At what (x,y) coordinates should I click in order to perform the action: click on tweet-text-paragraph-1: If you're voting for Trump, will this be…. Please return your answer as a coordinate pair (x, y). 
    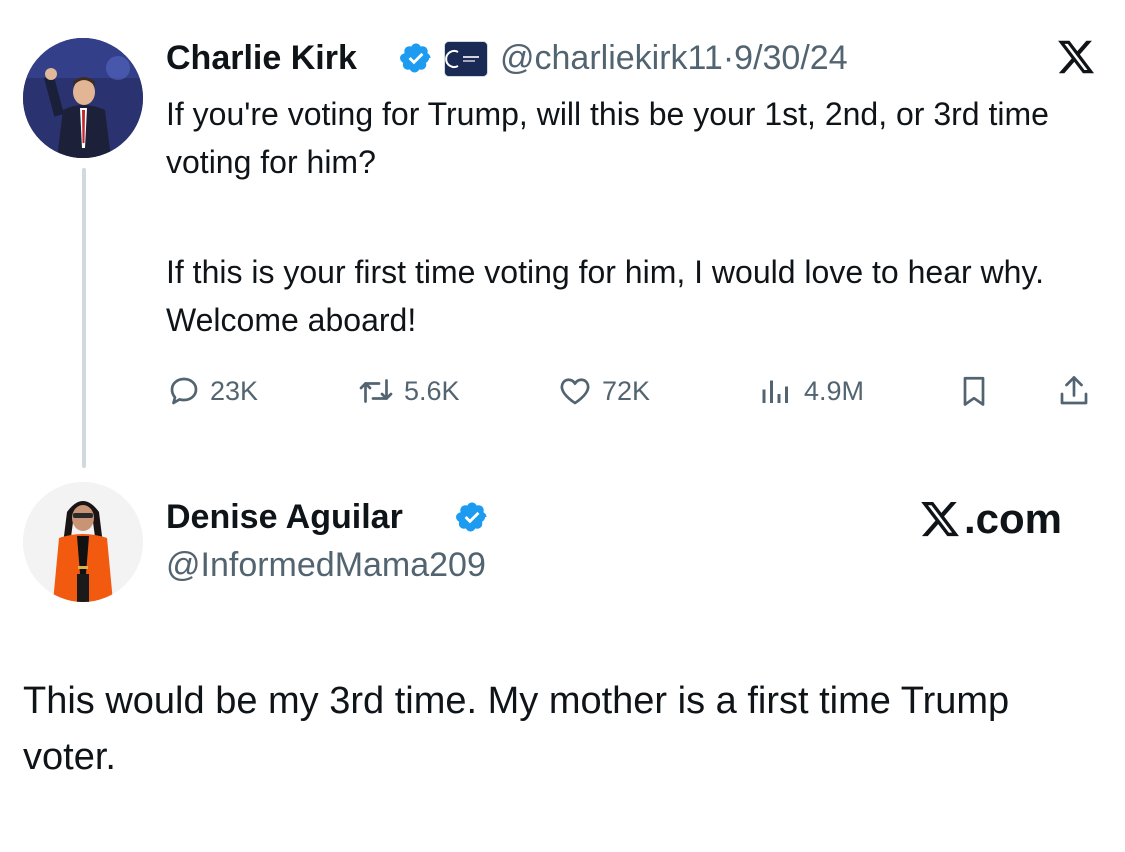
    Looking at the image, I should click on (607, 138).